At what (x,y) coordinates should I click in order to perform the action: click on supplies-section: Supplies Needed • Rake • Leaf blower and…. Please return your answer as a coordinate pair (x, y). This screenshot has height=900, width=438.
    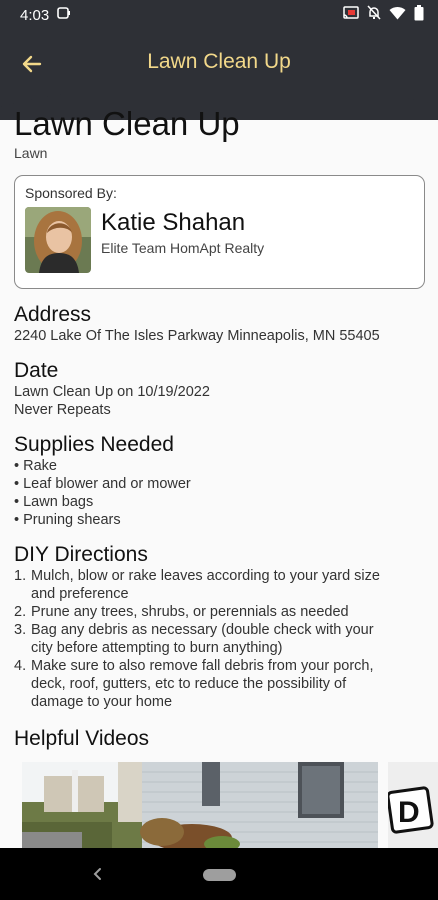
    Looking at the image, I should click on (220, 481).